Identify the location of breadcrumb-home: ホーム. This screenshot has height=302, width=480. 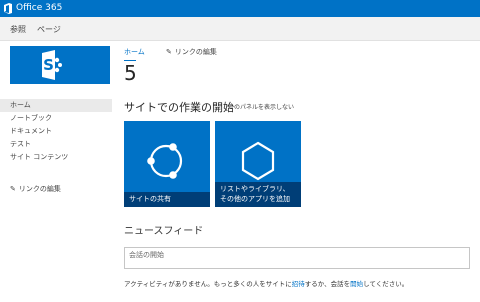
(134, 52).